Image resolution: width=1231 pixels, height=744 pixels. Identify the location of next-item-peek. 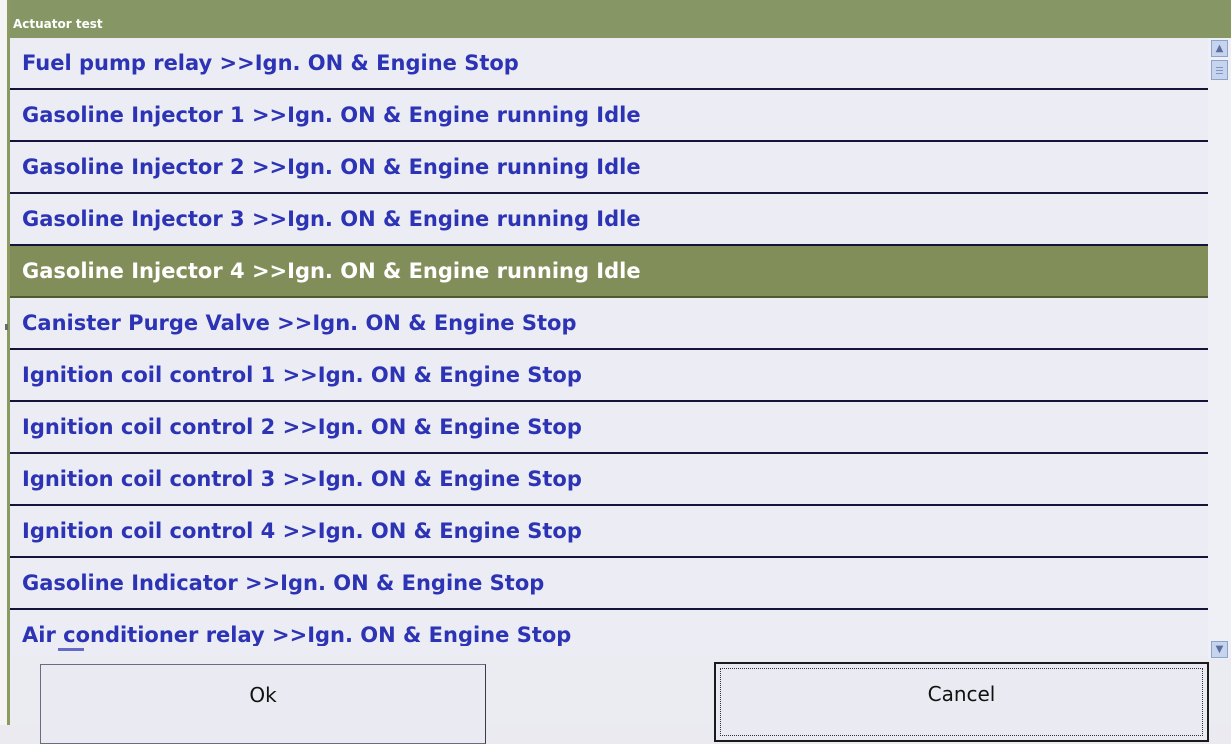
(71, 649).